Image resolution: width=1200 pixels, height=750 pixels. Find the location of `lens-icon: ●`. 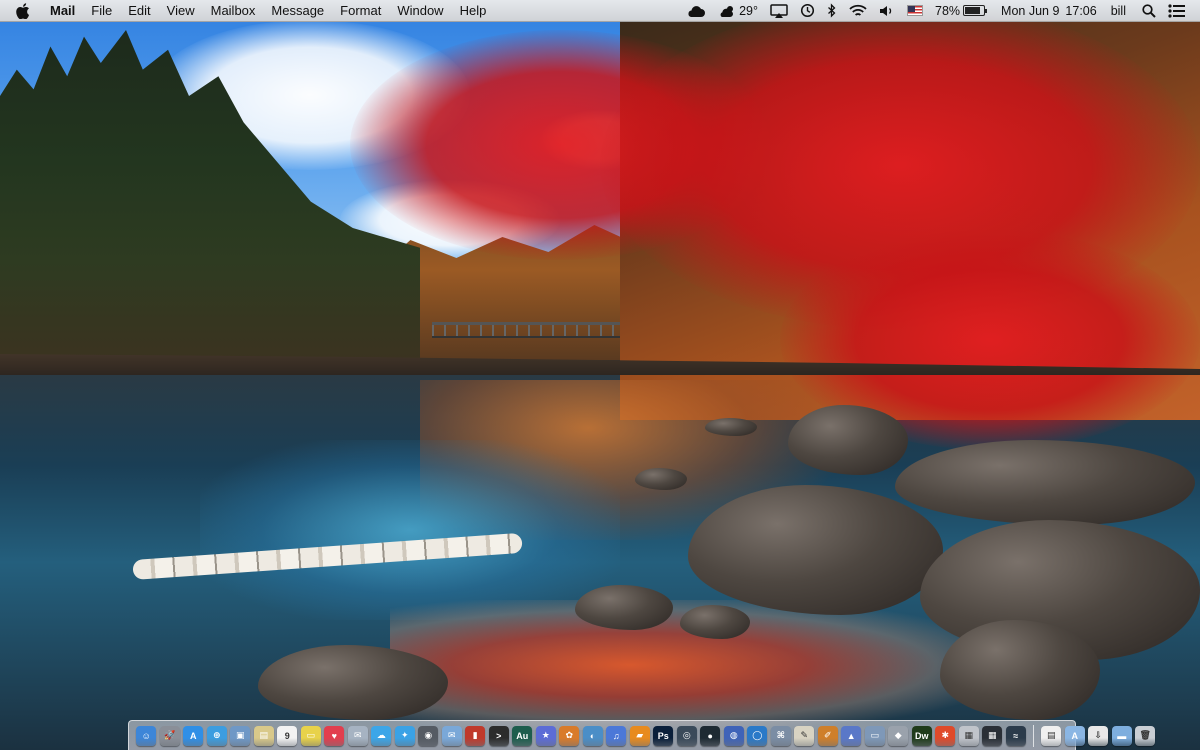

lens-icon: ● is located at coordinates (710, 735).